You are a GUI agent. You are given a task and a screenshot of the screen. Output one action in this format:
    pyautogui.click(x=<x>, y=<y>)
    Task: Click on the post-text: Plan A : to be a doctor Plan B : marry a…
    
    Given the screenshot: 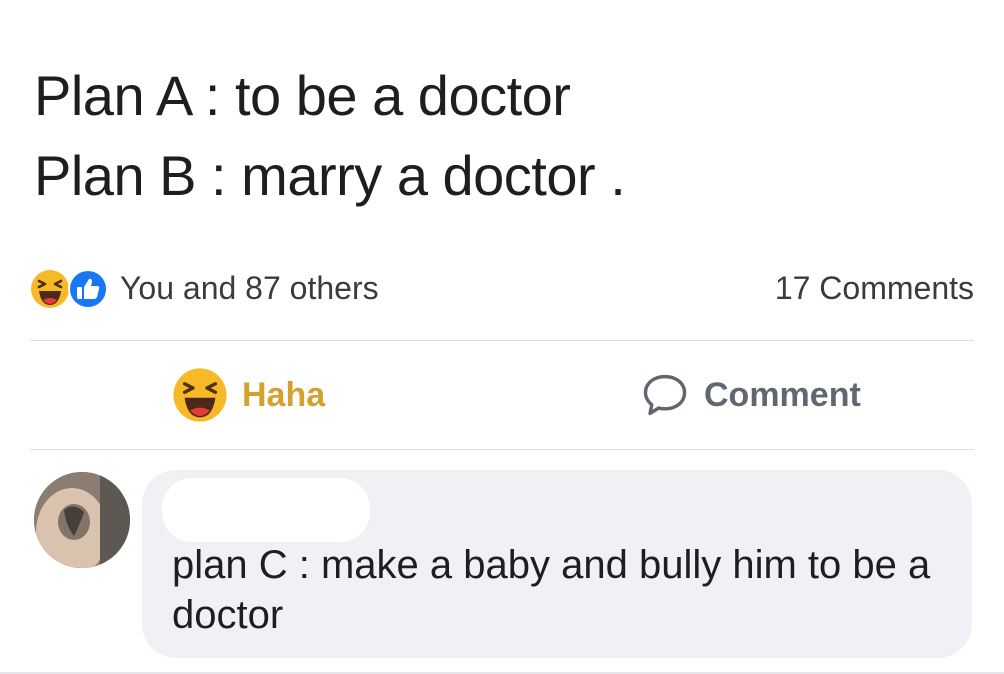 What is the action you would take?
    pyautogui.click(x=330, y=136)
    